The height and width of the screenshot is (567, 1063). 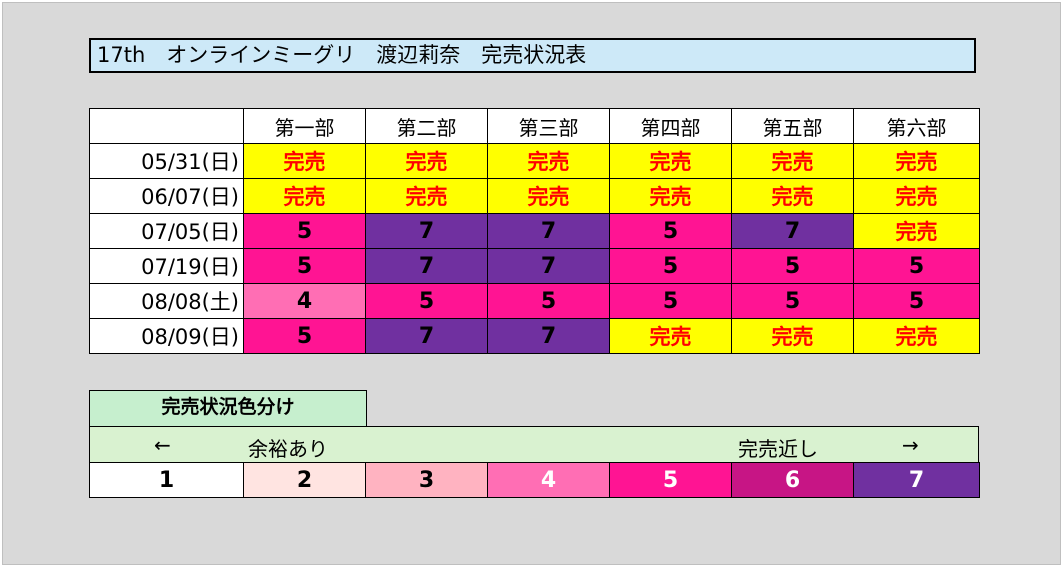 What do you see at coordinates (166, 336) in the screenshot?
I see `date-cell: 08/09(日)` at bounding box center [166, 336].